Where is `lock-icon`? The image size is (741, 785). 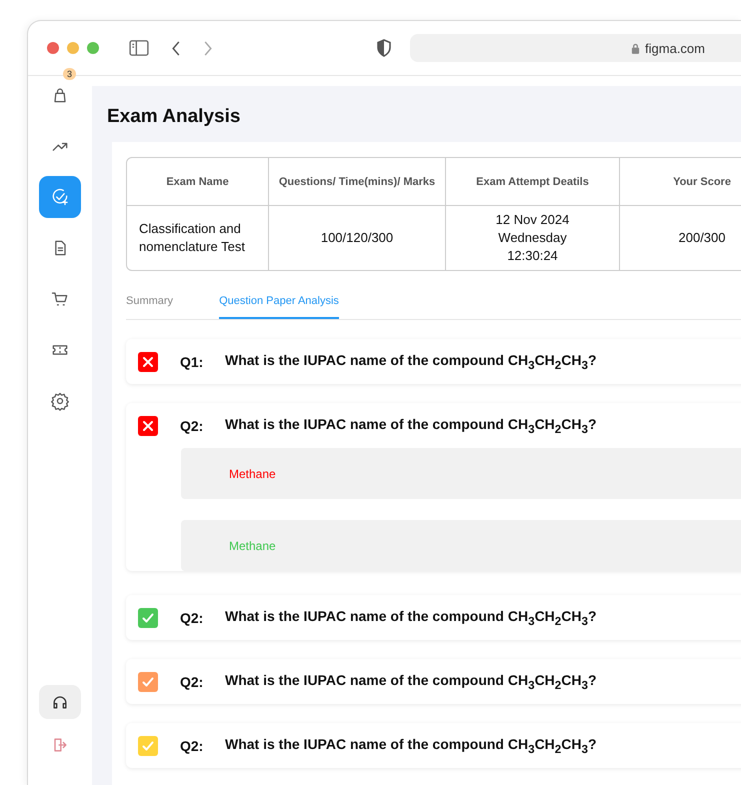 lock-icon is located at coordinates (635, 48).